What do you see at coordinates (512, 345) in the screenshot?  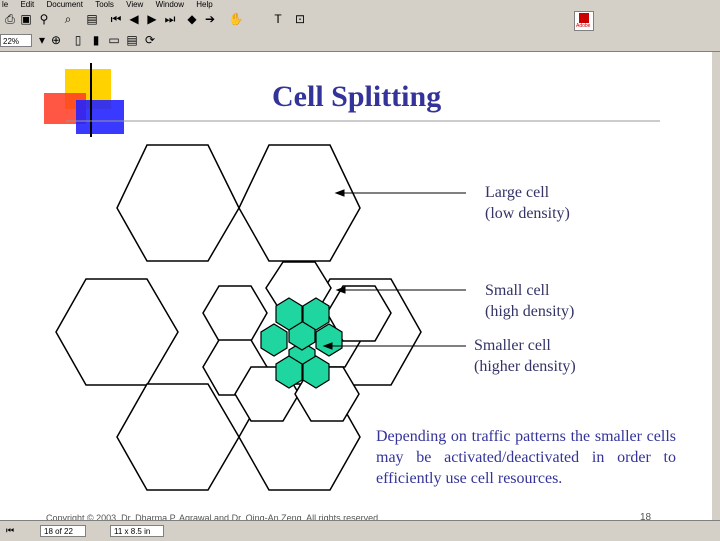 I see `smaller-cell-label-line1: Smaller cell` at bounding box center [512, 345].